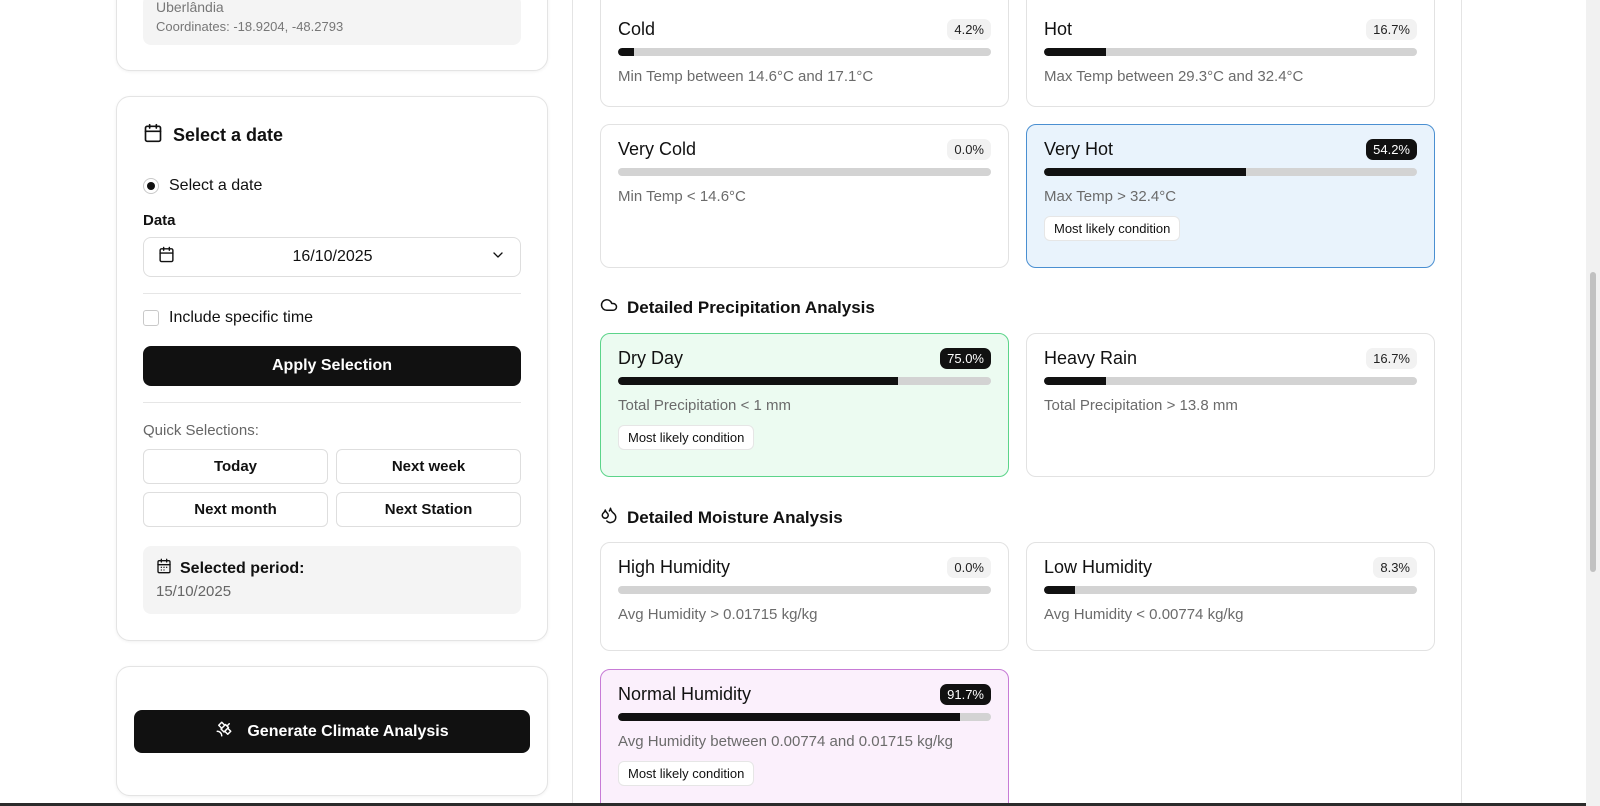 This screenshot has width=1600, height=806. Describe the element at coordinates (965, 358) in the screenshot. I see `percentage-badge: 75.0%` at that location.